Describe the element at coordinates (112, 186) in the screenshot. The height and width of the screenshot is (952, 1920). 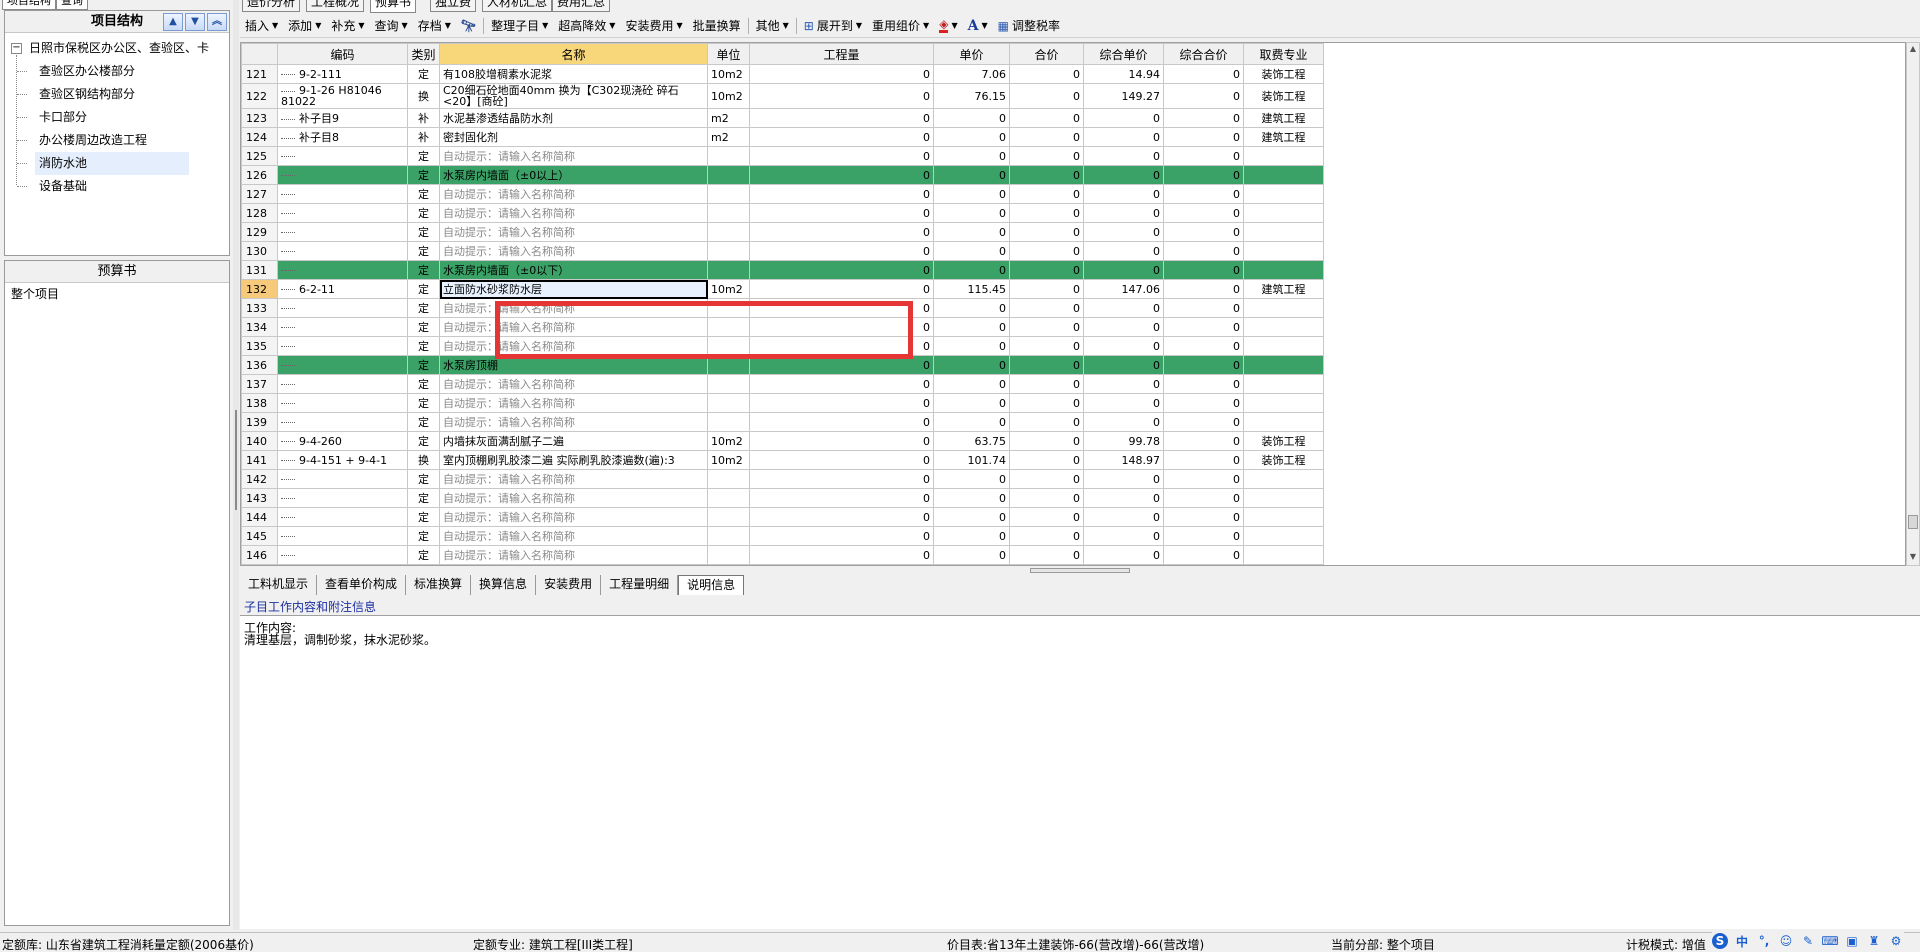
I see `tree-item: 设备基础` at that location.